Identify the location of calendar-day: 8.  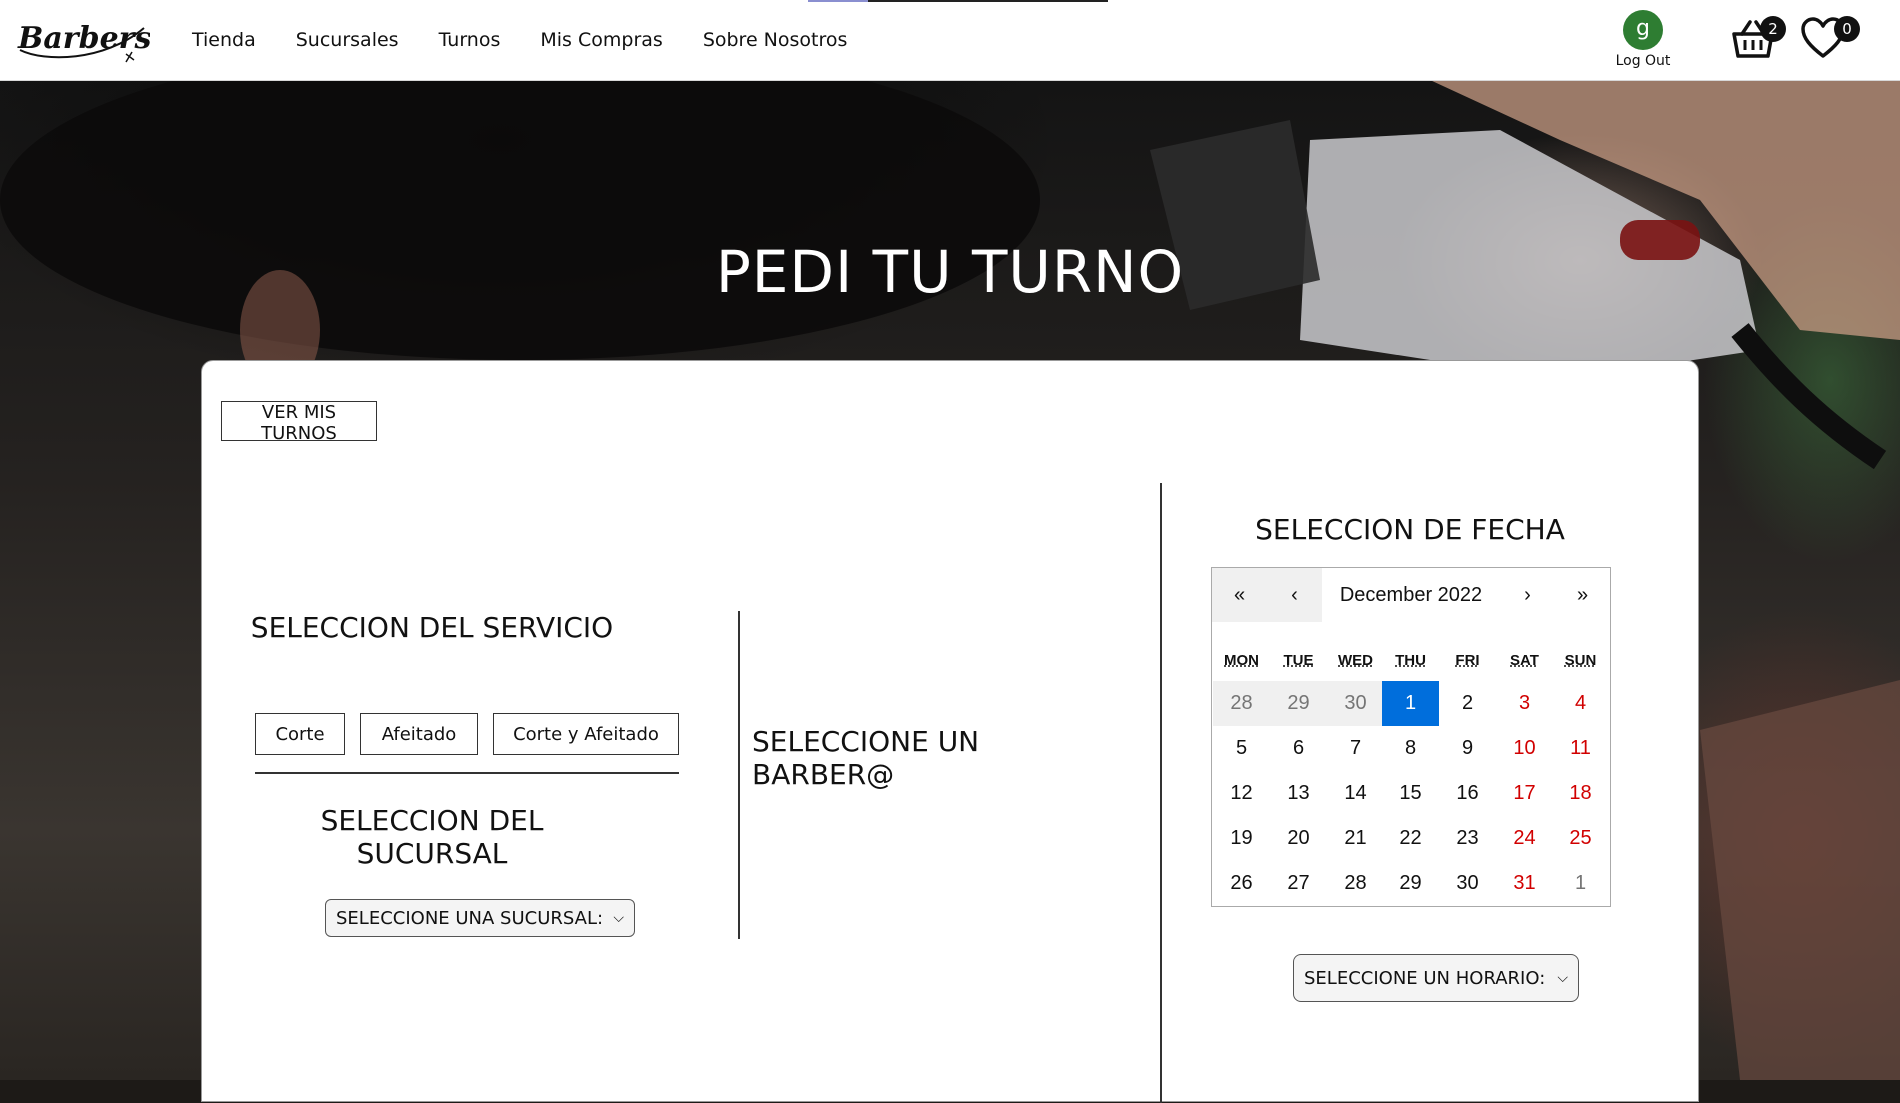
(1410, 748).